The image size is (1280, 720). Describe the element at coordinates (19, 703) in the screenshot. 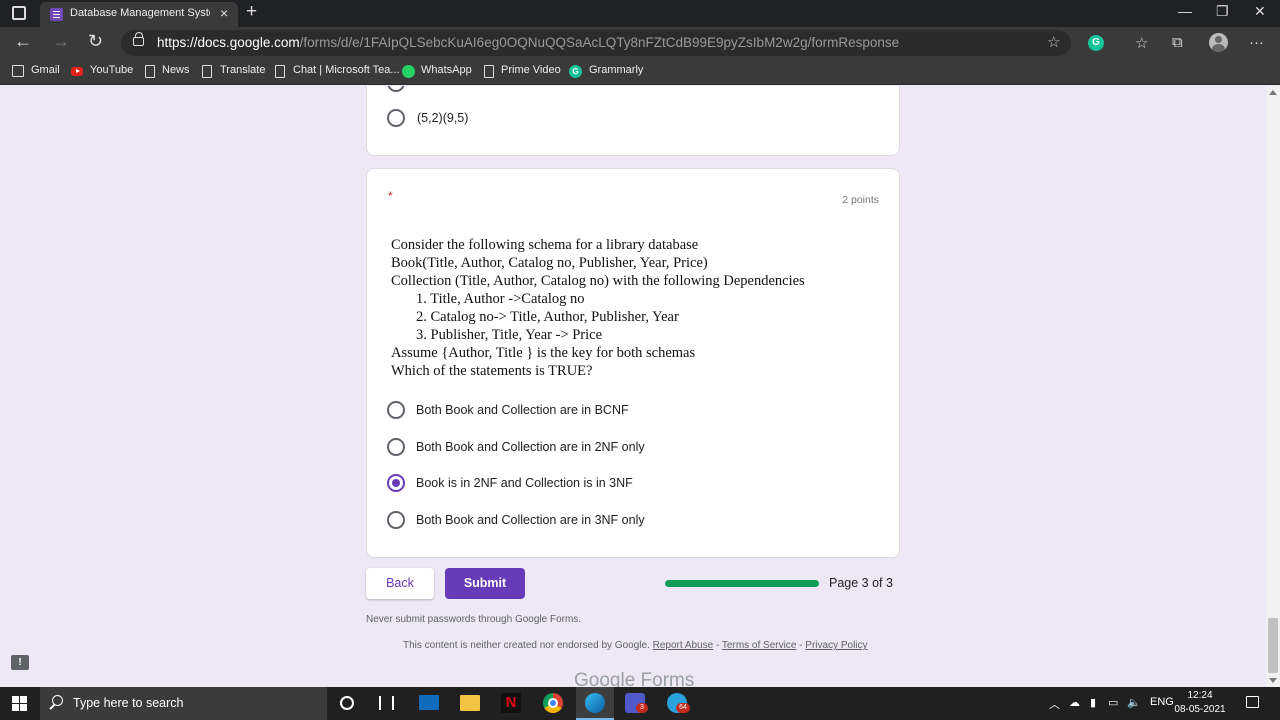

I see `windows-start-icon` at that location.